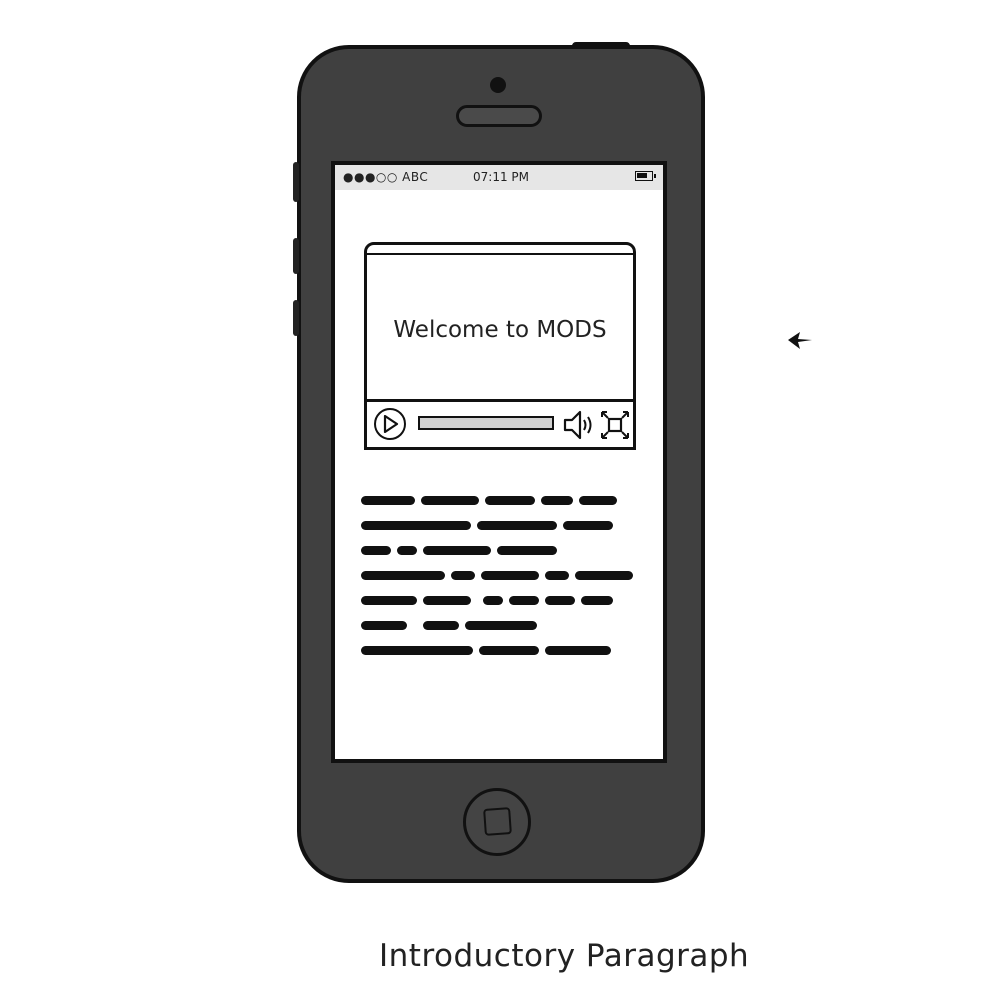 The image size is (1000, 1000). Describe the element at coordinates (500, 330) in the screenshot. I see `video-title: Welcome to MODS` at that location.